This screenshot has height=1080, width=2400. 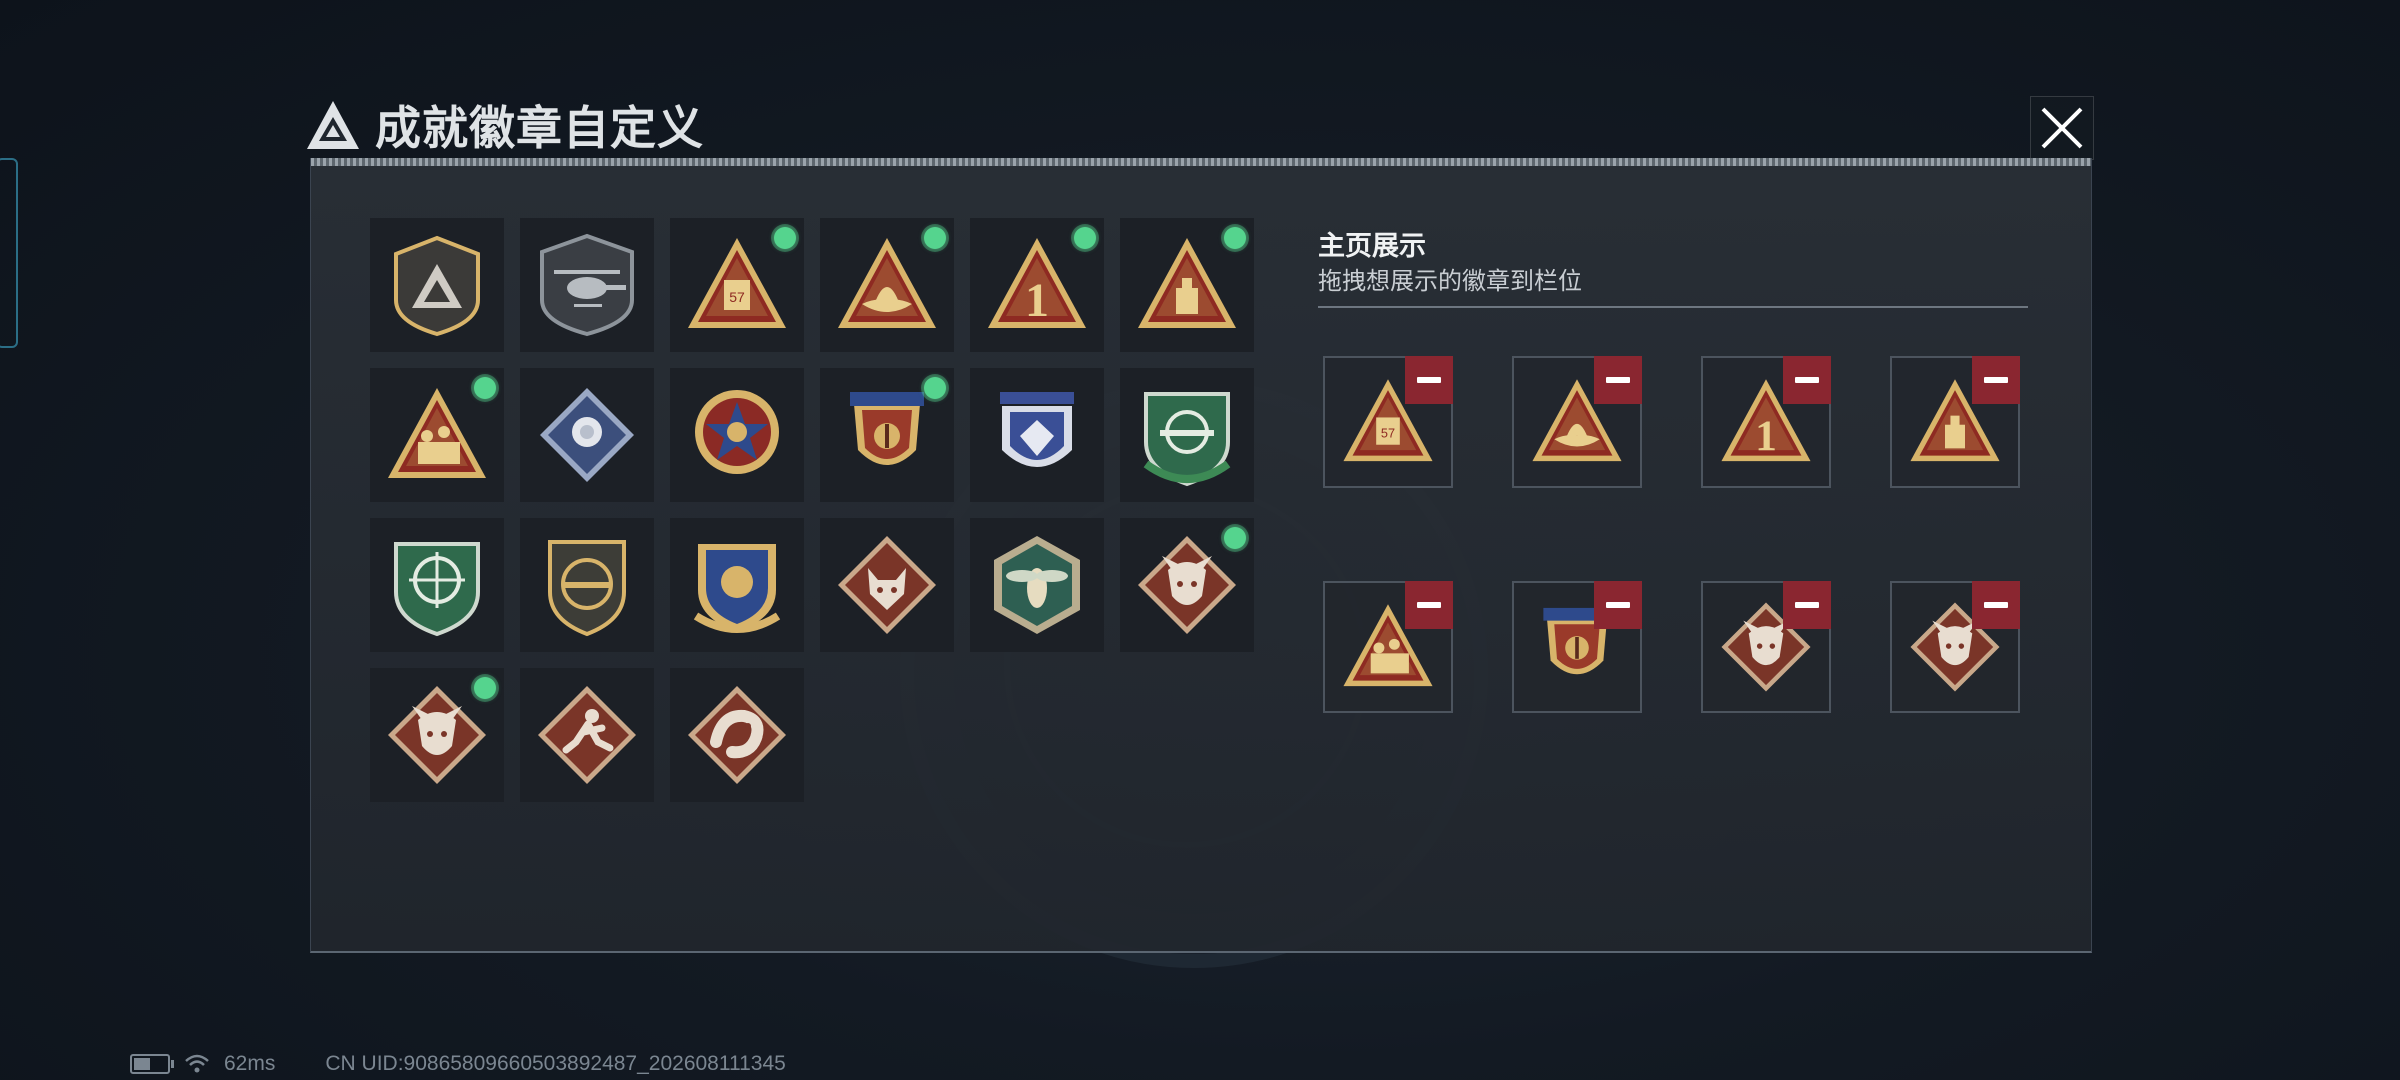 I want to click on serpent-diamond-badge-icon, so click(x=737, y=735).